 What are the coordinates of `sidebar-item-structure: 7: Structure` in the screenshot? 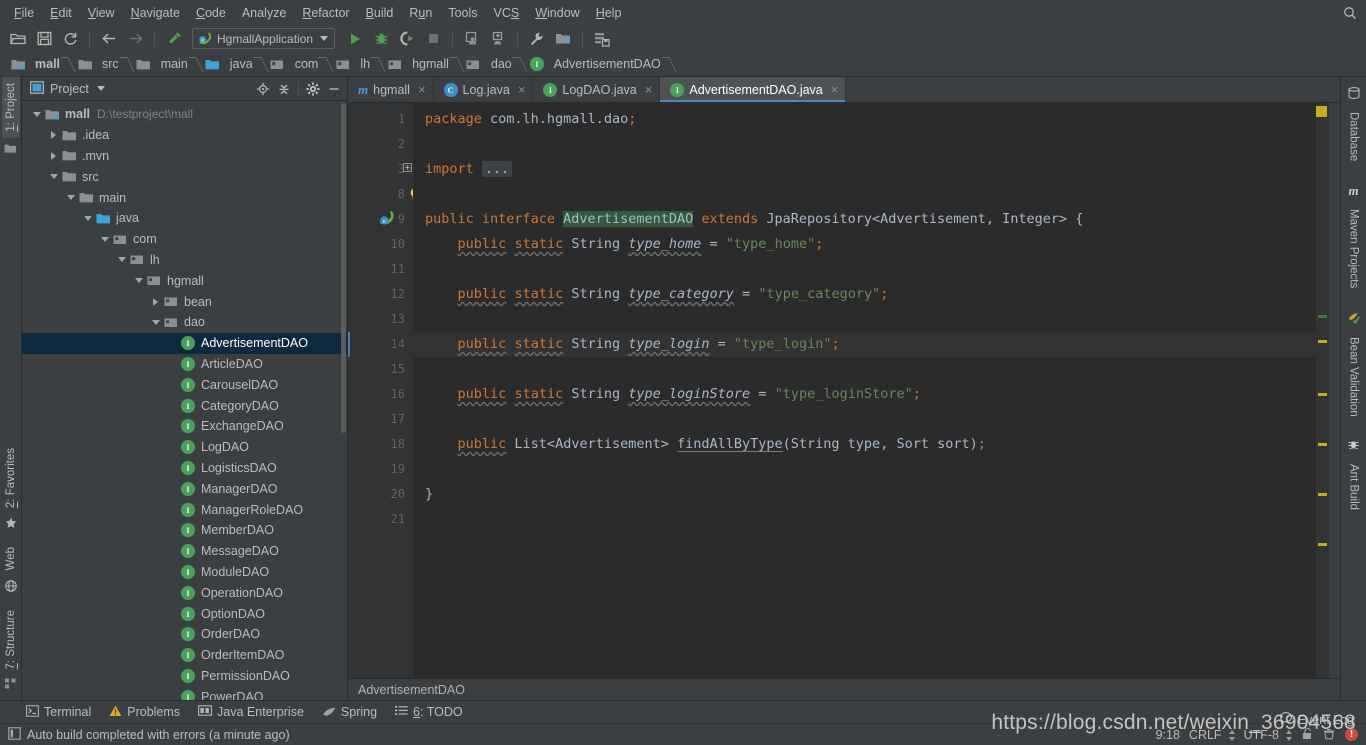 It's located at (11, 639).